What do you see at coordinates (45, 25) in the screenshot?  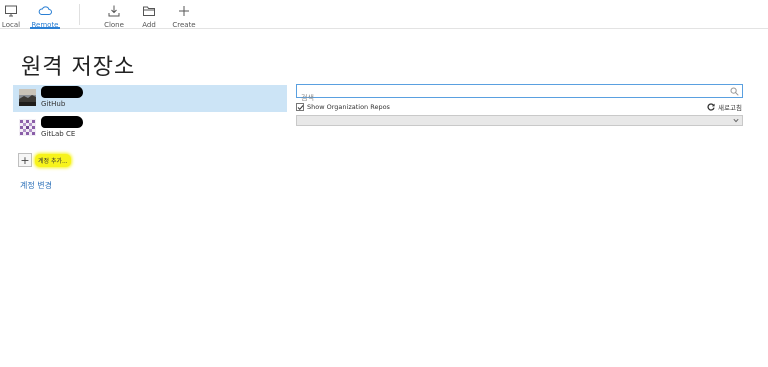 I see `remote-label: Remote` at bounding box center [45, 25].